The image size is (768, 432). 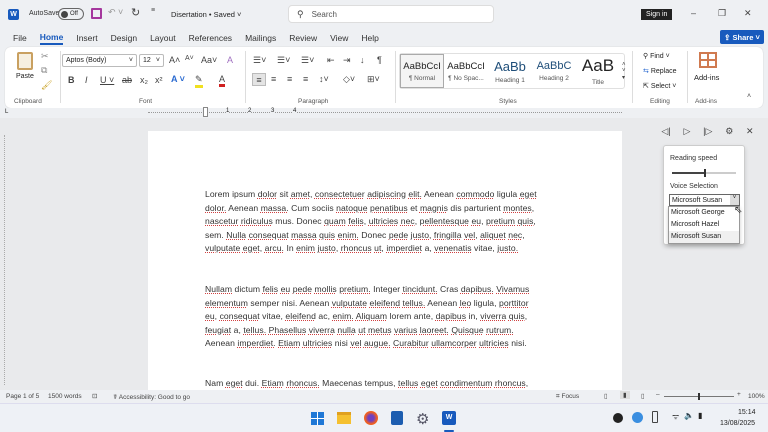 I want to click on align-right-icon: ≡, so click(x=289, y=79).